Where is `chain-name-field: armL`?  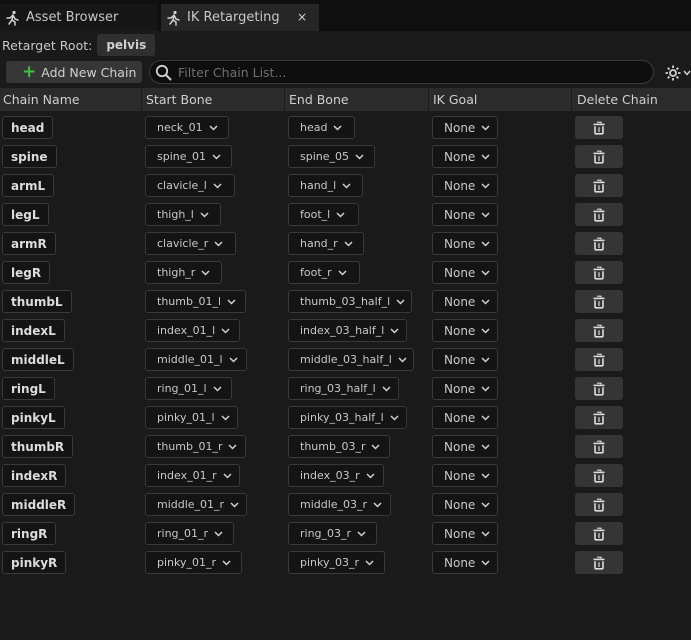 chain-name-field: armL is located at coordinates (28, 185).